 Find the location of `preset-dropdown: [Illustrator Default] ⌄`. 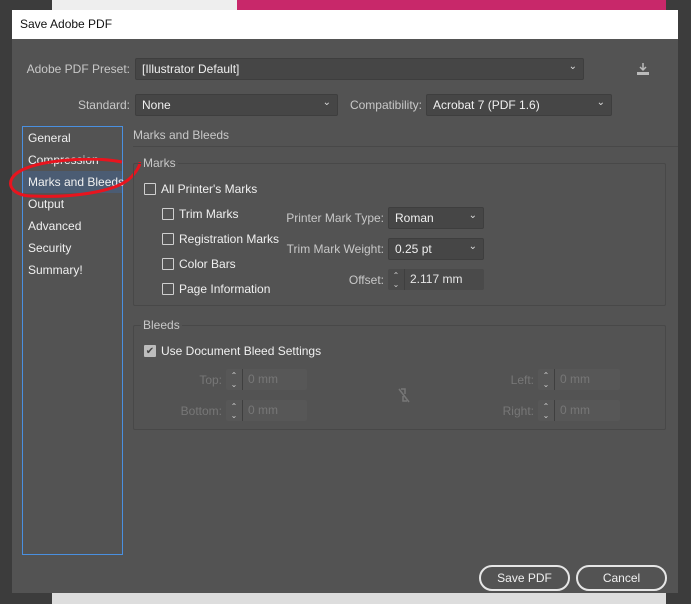

preset-dropdown: [Illustrator Default] ⌄ is located at coordinates (359, 69).